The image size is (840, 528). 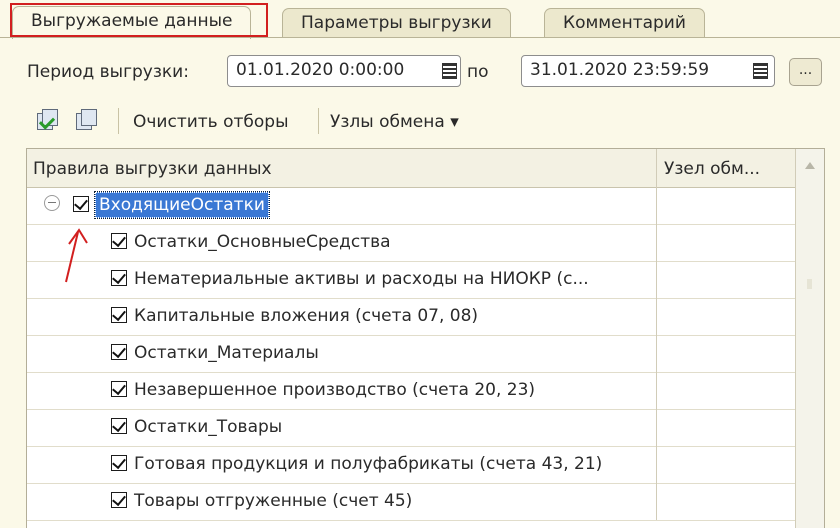 I want to click on table-row: Остатки_Товары, so click(x=411, y=428).